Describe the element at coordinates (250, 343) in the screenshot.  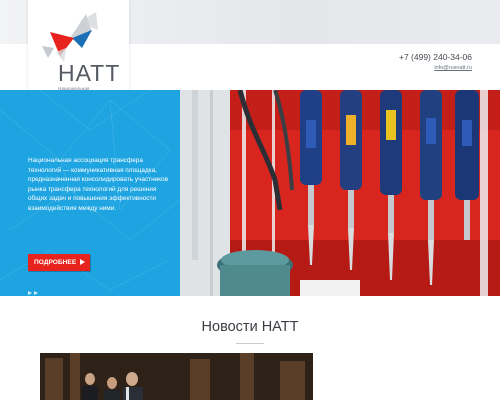
I see `divider` at that location.